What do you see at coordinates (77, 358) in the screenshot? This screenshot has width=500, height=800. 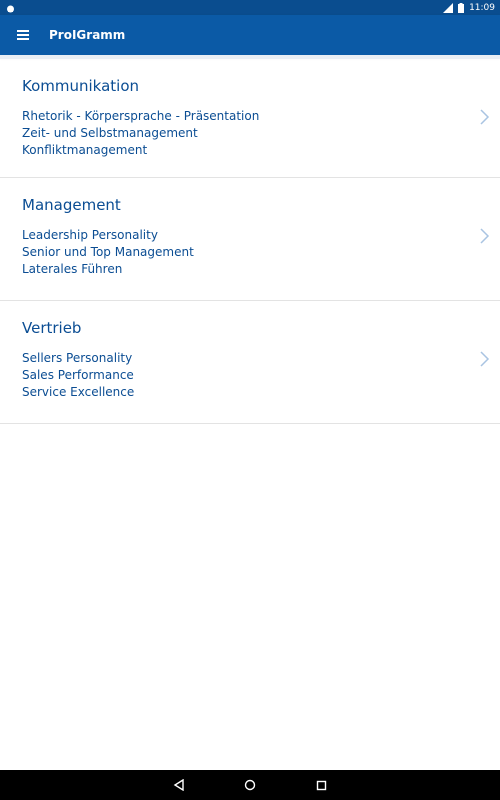 I see `category-item: Sellers Personality` at bounding box center [77, 358].